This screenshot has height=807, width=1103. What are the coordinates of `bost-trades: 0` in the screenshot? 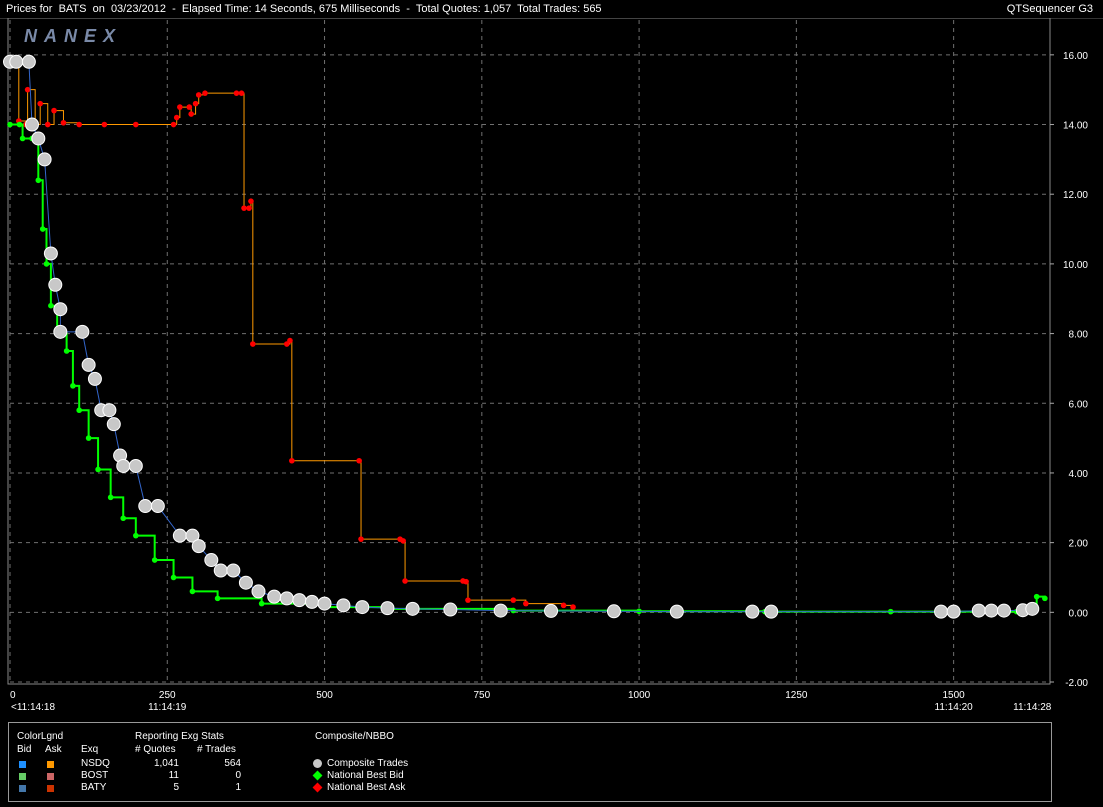 It's located at (238, 775).